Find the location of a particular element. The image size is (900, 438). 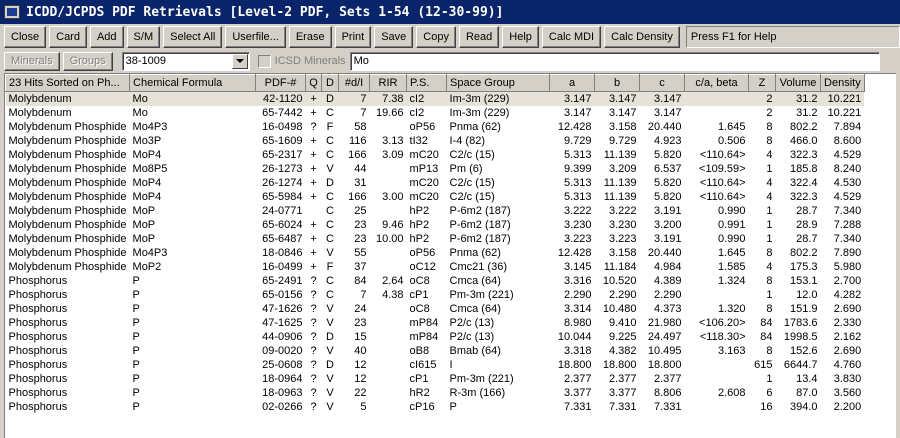

copy-button: Copy is located at coordinates (436, 37).